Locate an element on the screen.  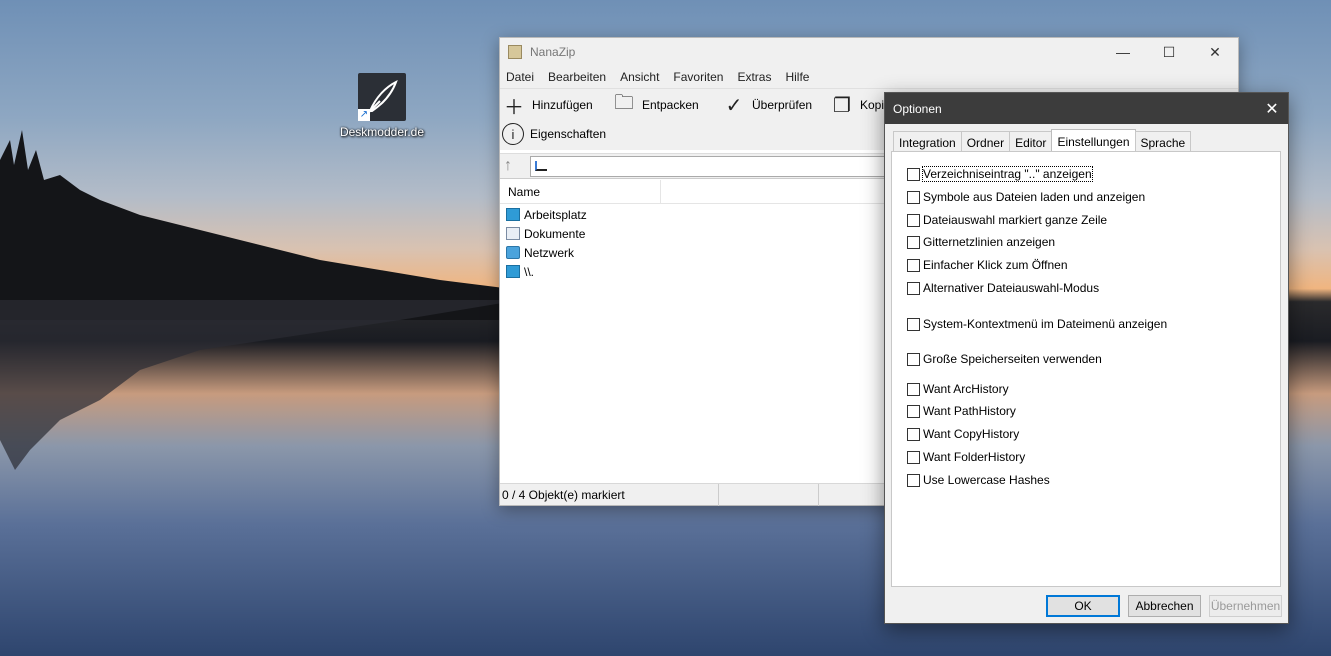
add-button: ＋ Hinzufügen is located at coordinates (547, 106).